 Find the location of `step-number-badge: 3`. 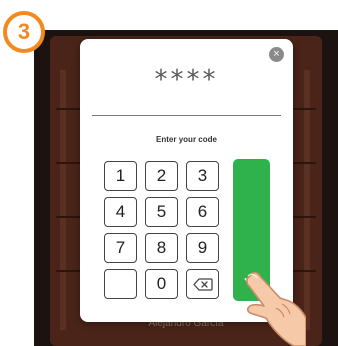

step-number-badge: 3 is located at coordinates (24, 32).